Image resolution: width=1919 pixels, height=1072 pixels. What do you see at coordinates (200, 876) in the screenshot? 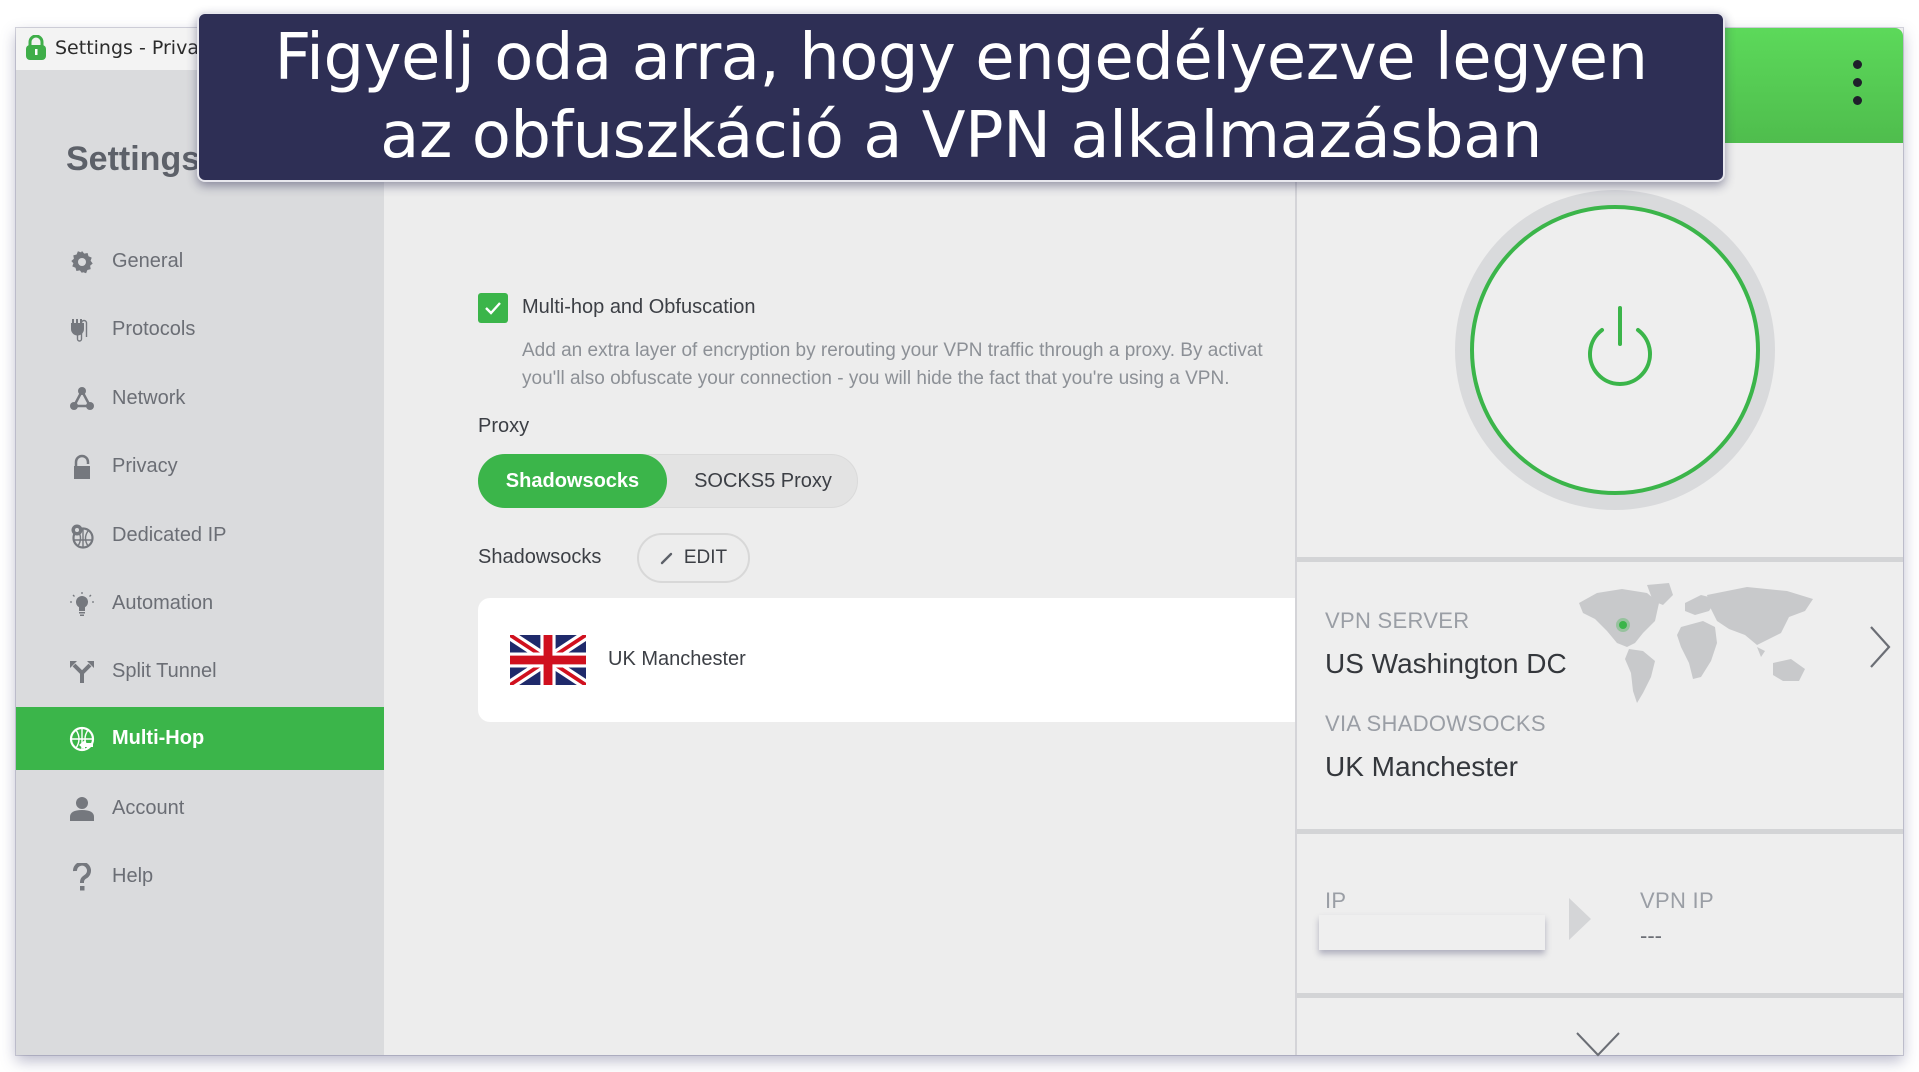
I see `sidebar-item-help: Help` at bounding box center [200, 876].